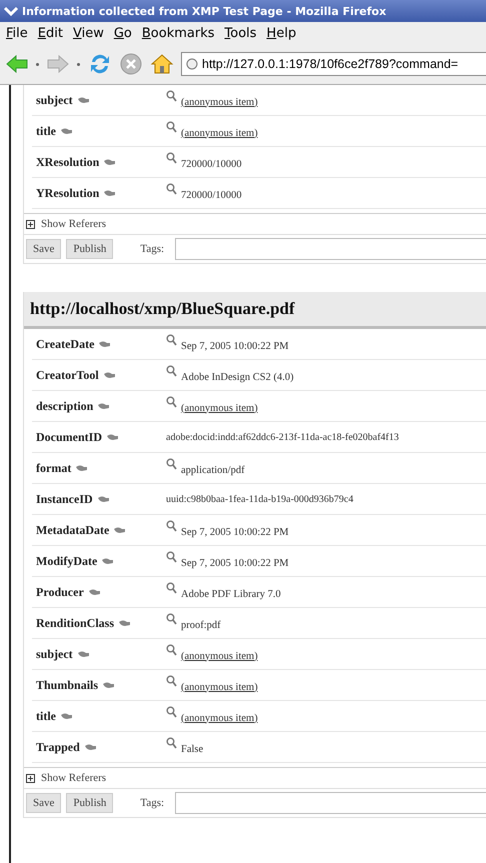 The height and width of the screenshot is (863, 486). Describe the element at coordinates (131, 64) in the screenshot. I see `stop-icon` at that location.